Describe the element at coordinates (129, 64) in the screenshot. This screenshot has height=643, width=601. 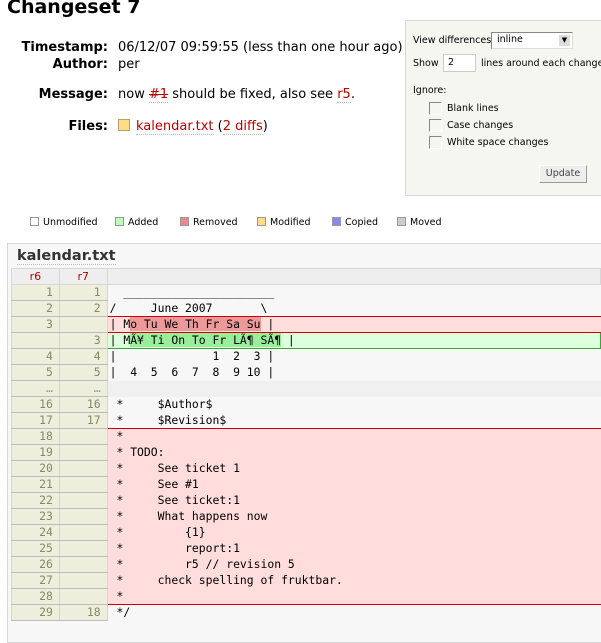
I see `author-value: per` at that location.